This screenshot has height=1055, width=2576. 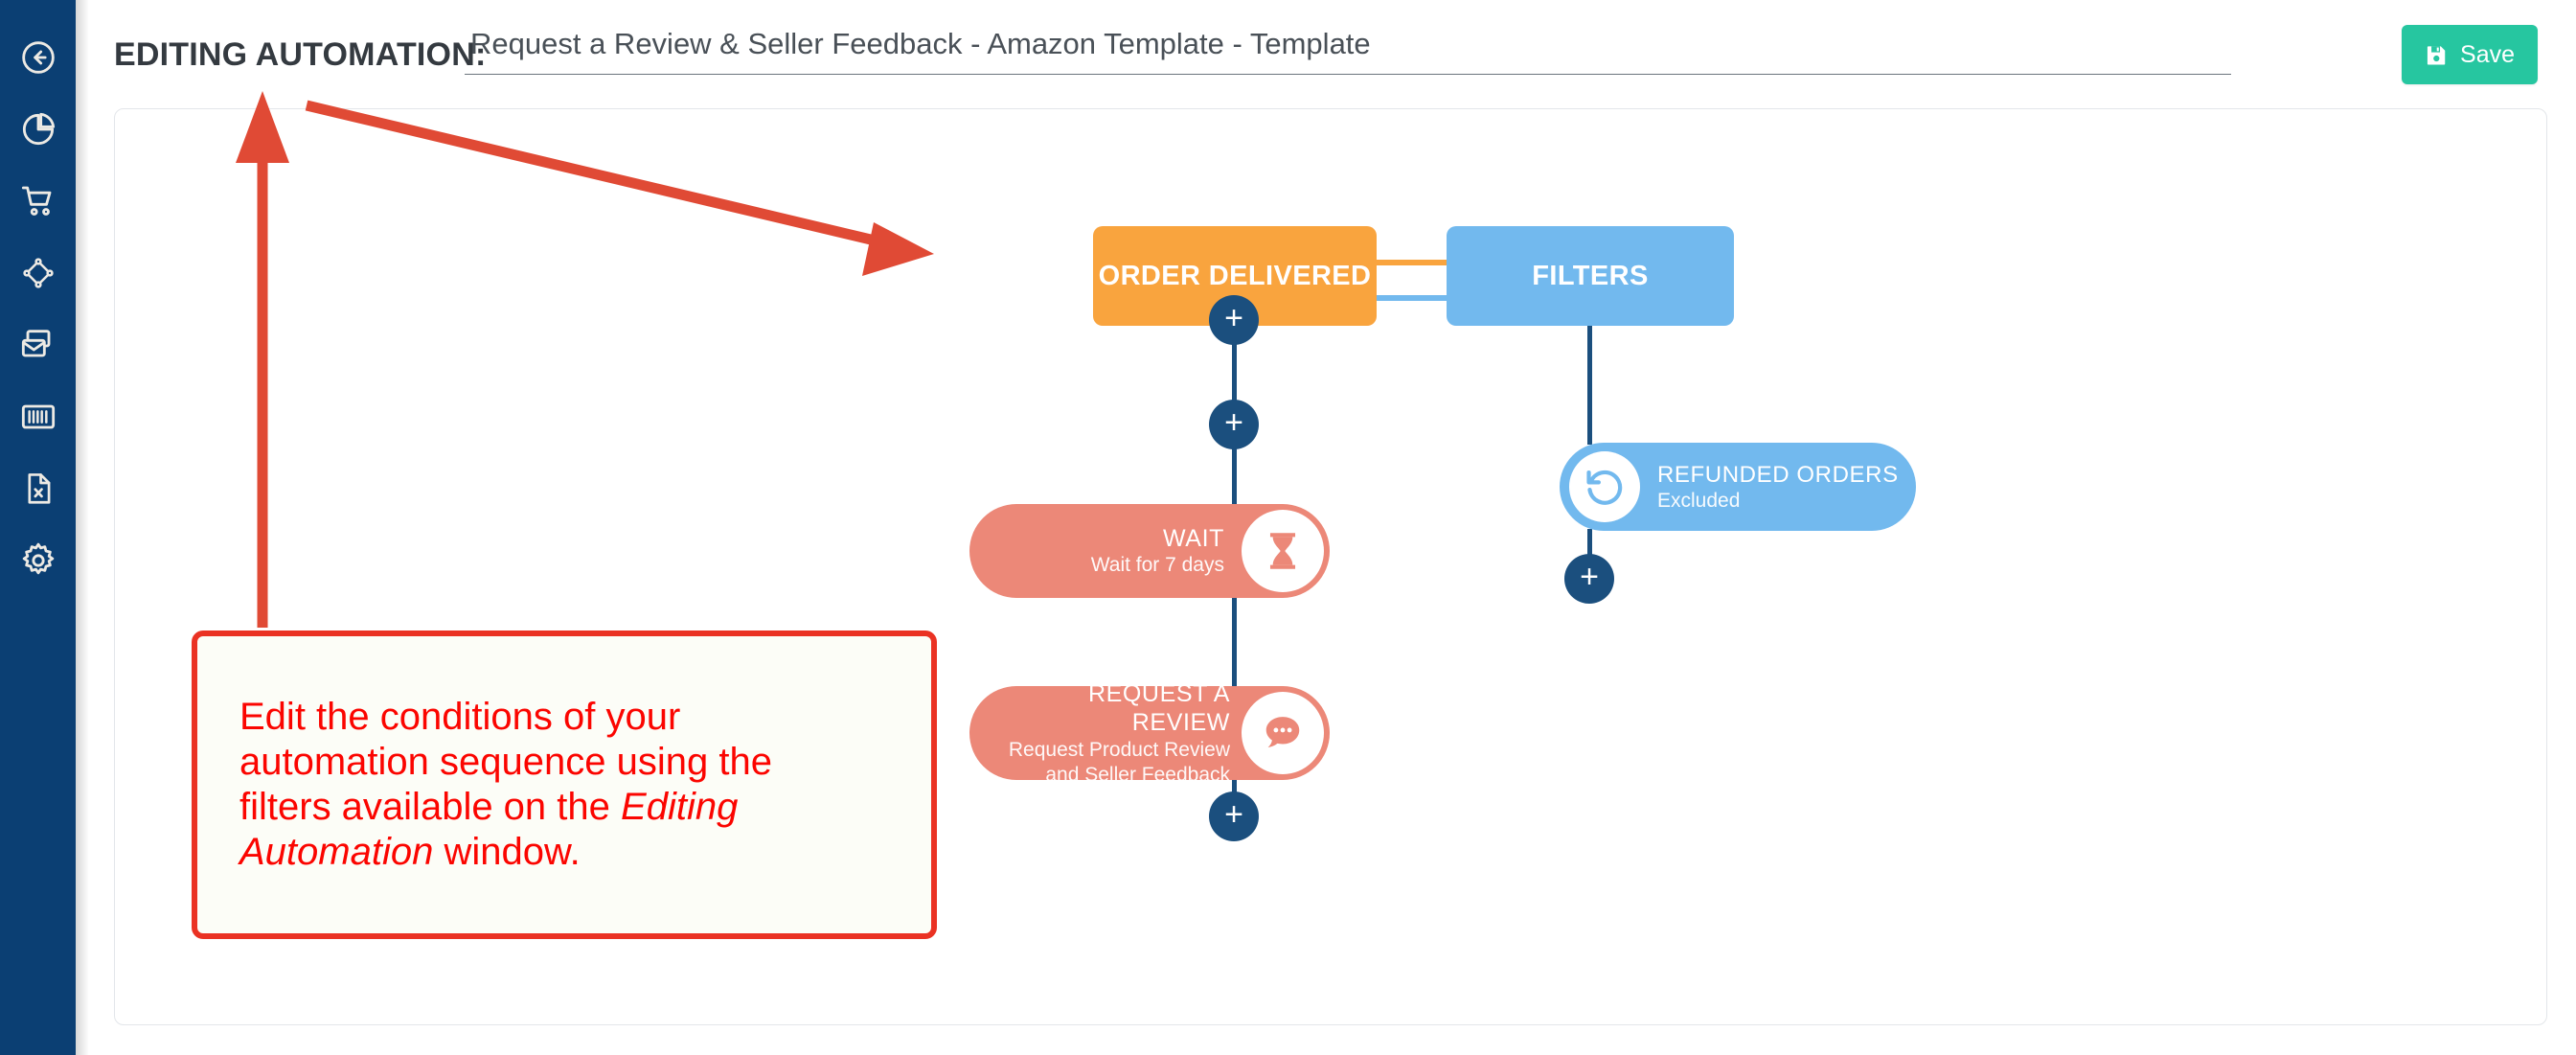 I want to click on annotation-emphasis-1: Editing, so click(x=680, y=807).